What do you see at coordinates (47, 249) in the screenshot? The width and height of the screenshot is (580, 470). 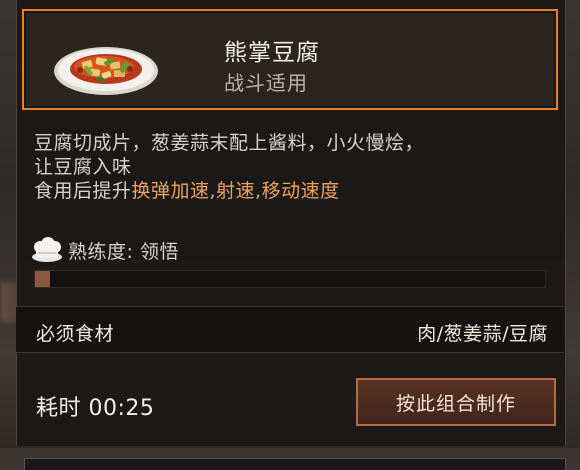 I see `chef-hat-icon` at bounding box center [47, 249].